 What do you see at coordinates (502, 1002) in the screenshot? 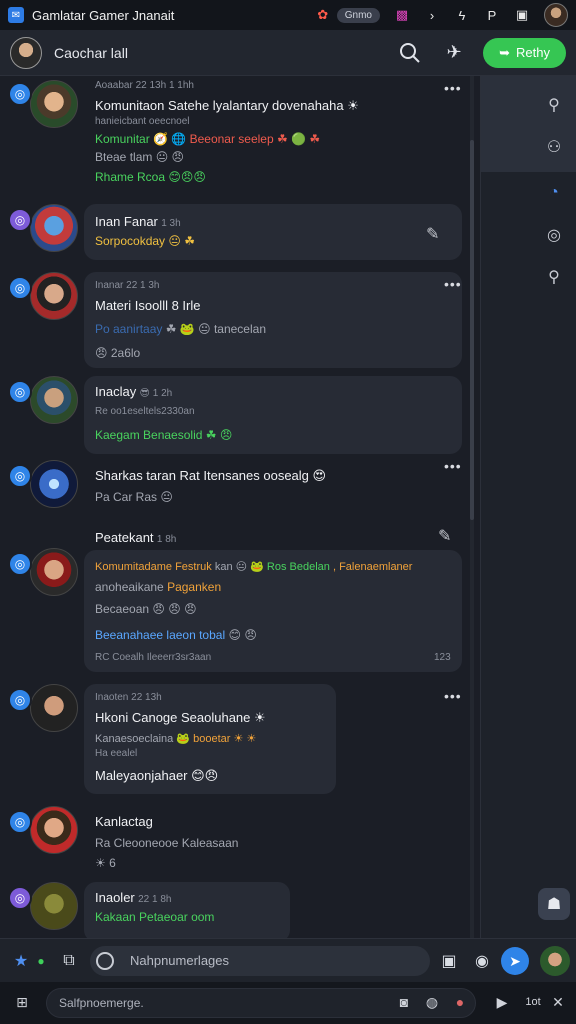
I see `video-icon: ▶` at bounding box center [502, 1002].